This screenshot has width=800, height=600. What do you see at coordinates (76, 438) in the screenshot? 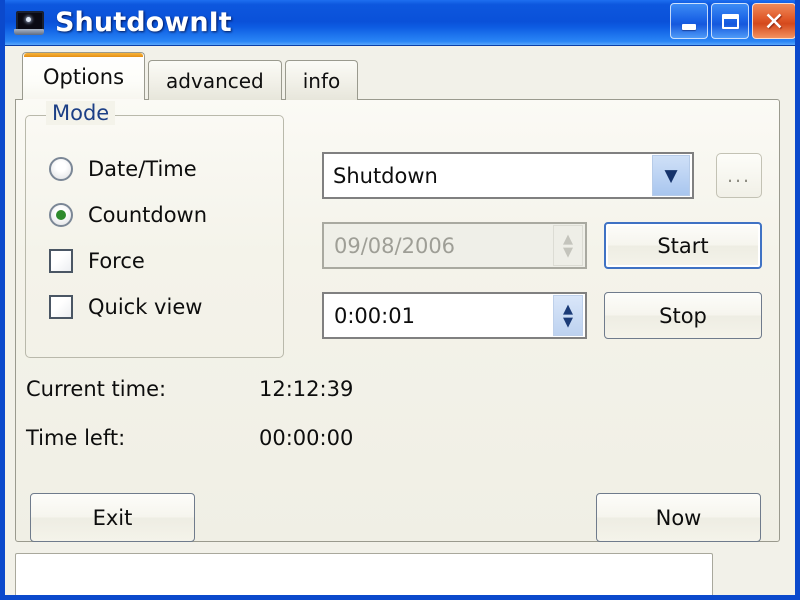
I see `time-left-label: Time left:` at bounding box center [76, 438].